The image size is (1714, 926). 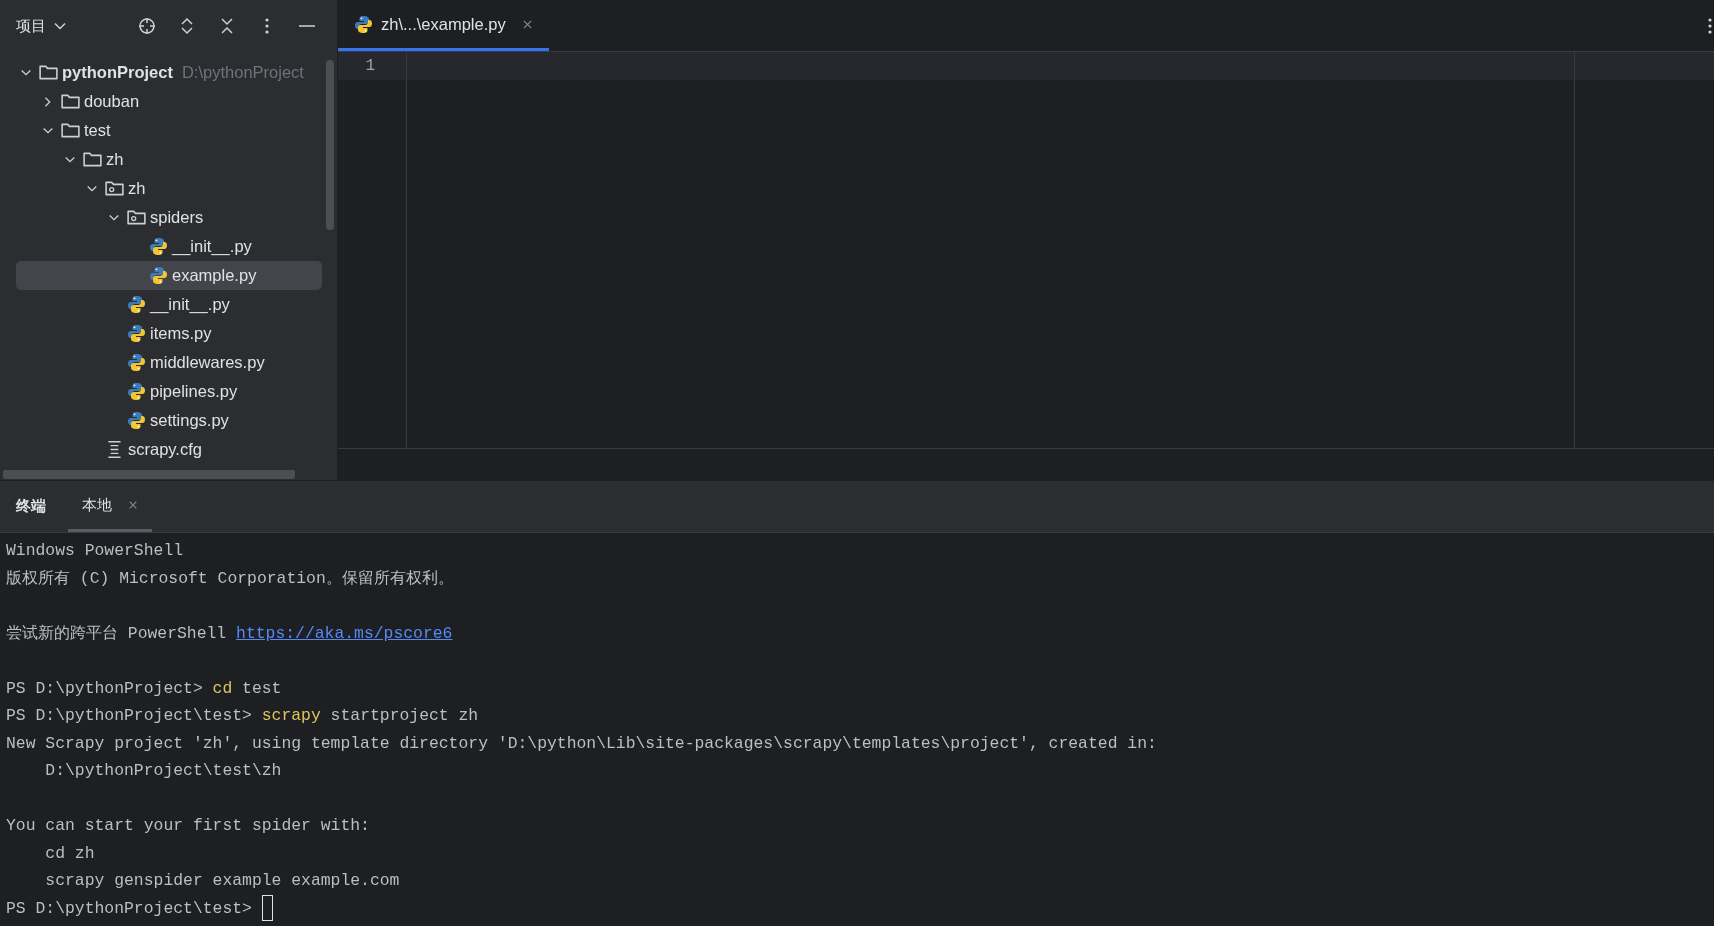 I want to click on tree-item: example.py, so click(x=169, y=275).